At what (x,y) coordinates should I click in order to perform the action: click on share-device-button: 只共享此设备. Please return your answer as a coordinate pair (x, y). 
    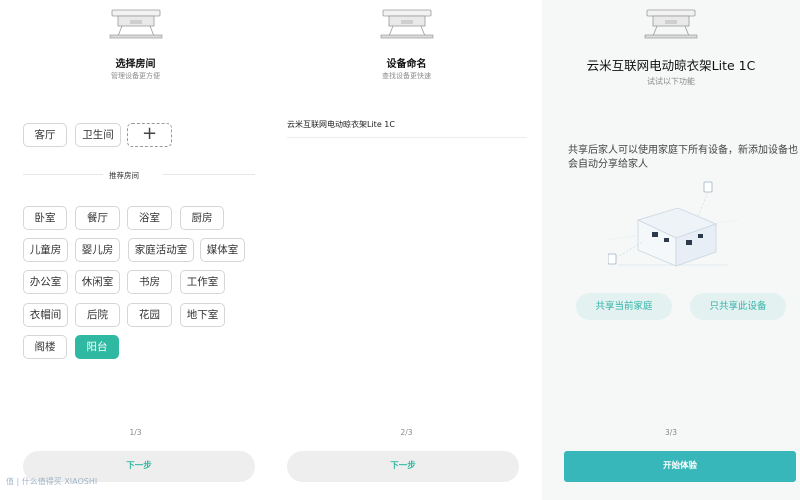
    Looking at the image, I should click on (738, 306).